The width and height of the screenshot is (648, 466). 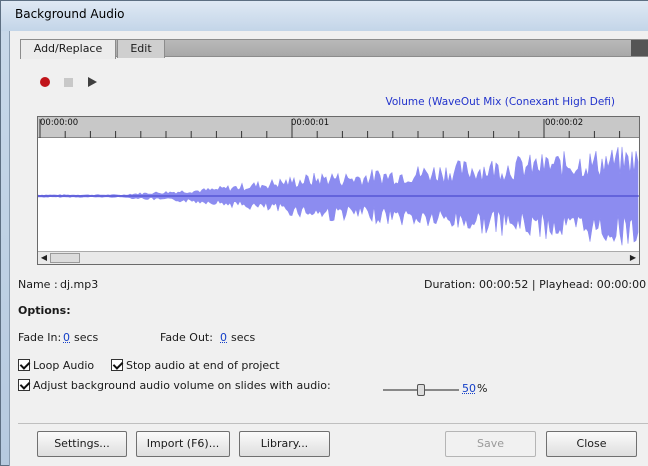 I want to click on status-readout: Duration: 00:00:52 | Playhead: 00:00:00, so click(x=535, y=284).